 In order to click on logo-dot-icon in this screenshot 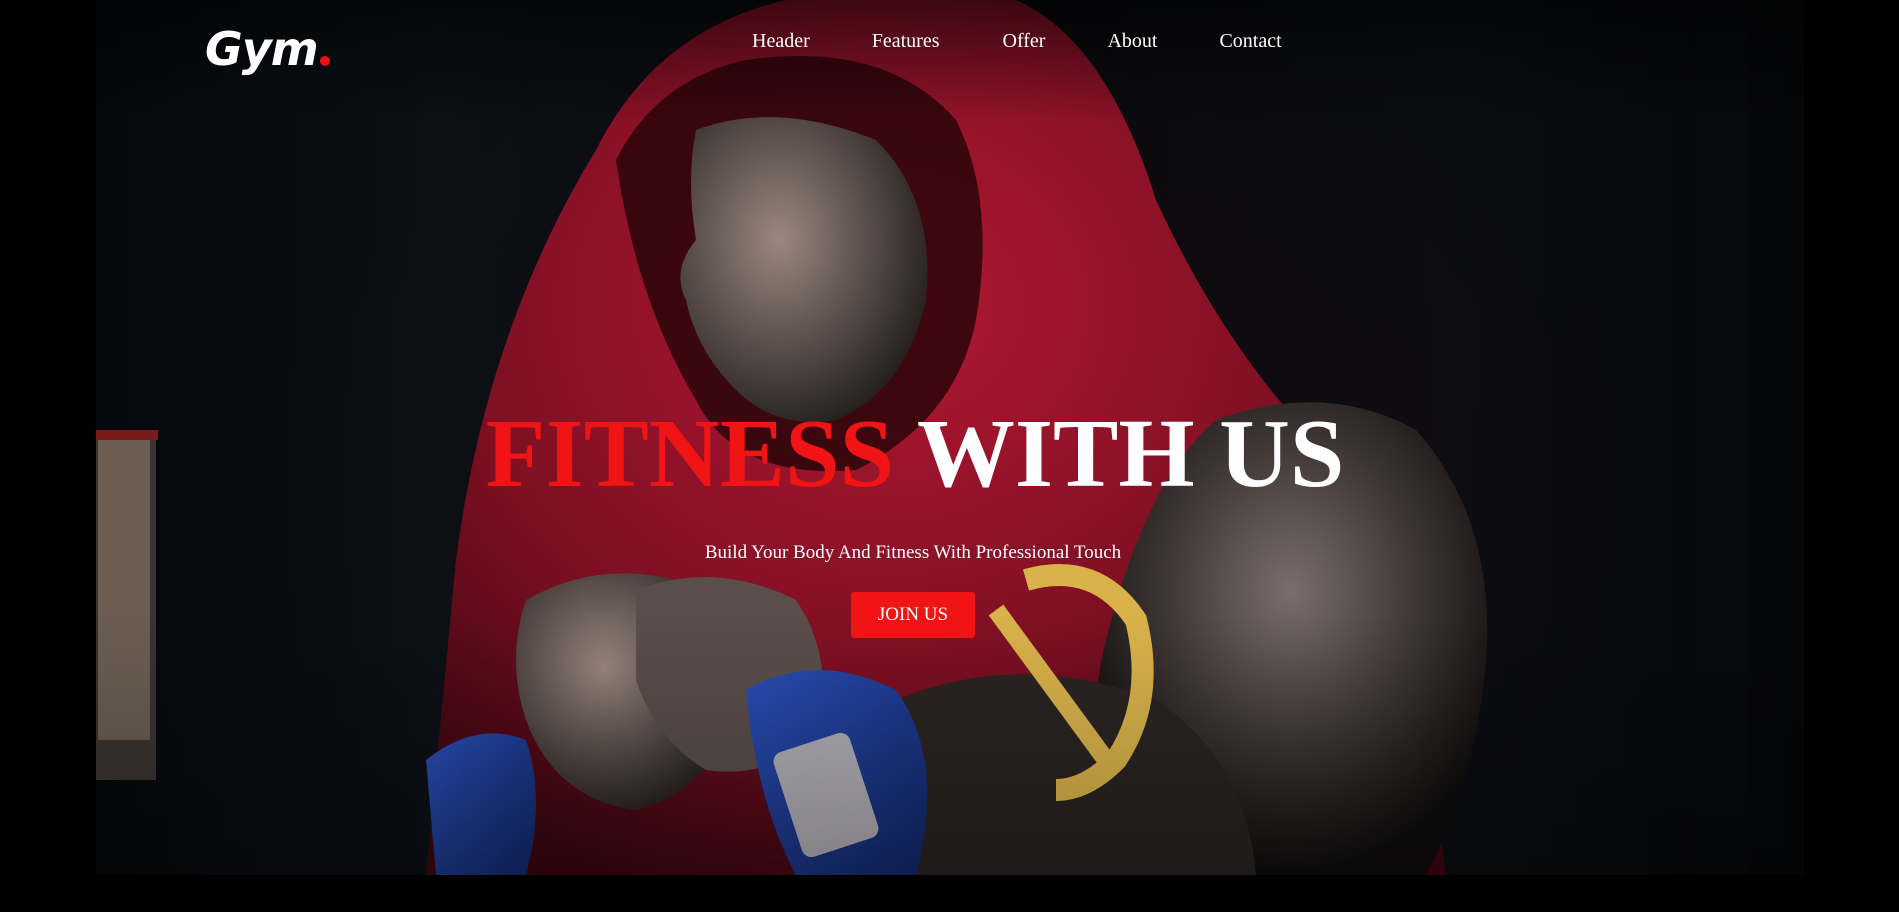, I will do `click(324, 61)`.